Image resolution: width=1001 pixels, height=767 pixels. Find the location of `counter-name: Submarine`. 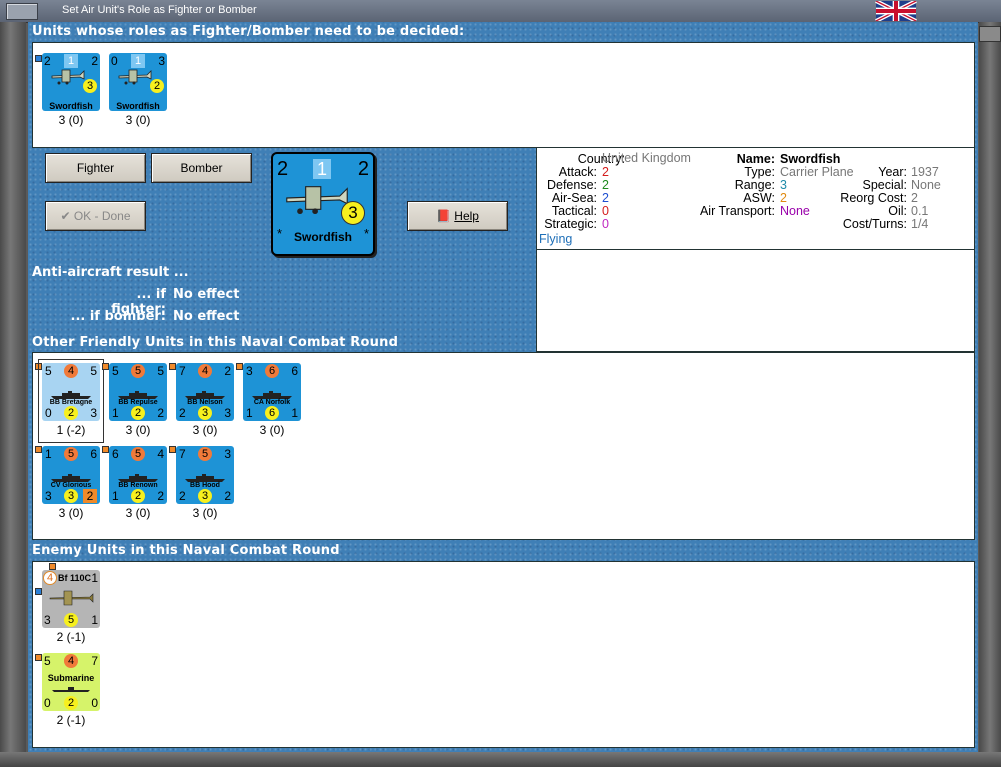

counter-name: Submarine is located at coordinates (71, 678).